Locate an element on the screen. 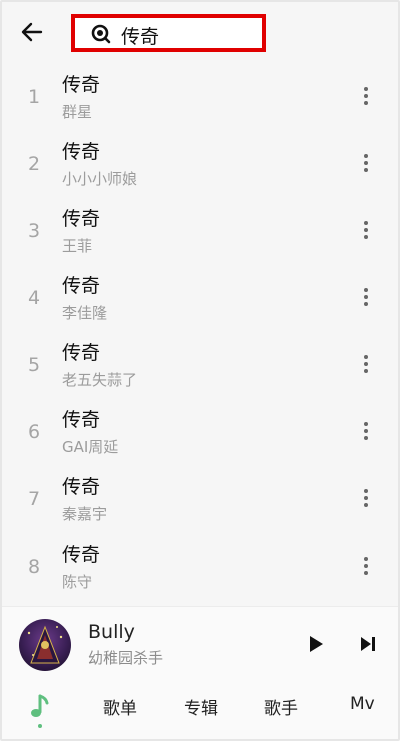 The width and height of the screenshot is (400, 741). song-row: 6 传奇 GAI周延 is located at coordinates (200, 432).